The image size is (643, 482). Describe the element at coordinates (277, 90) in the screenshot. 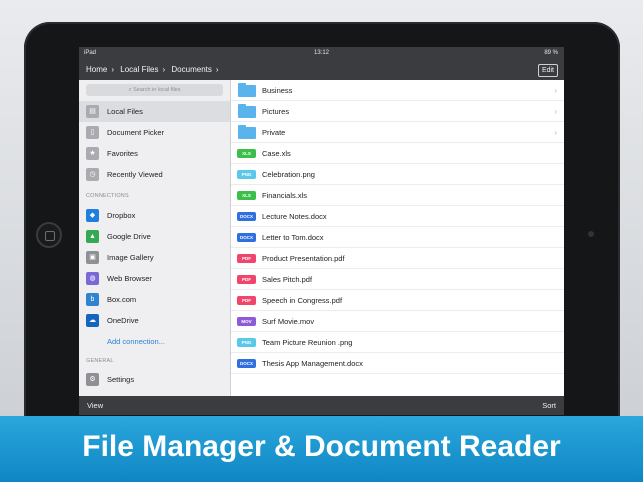

I see `file-name: Business` at that location.